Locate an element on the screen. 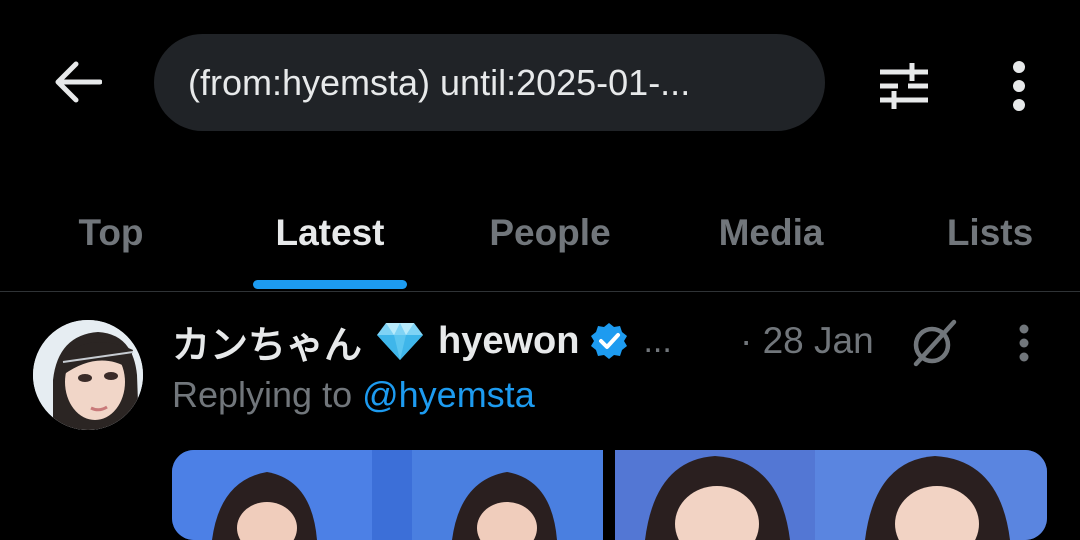 Image resolution: width=1080 pixels, height=540 pixels. tab-people: People is located at coordinates (550, 233).